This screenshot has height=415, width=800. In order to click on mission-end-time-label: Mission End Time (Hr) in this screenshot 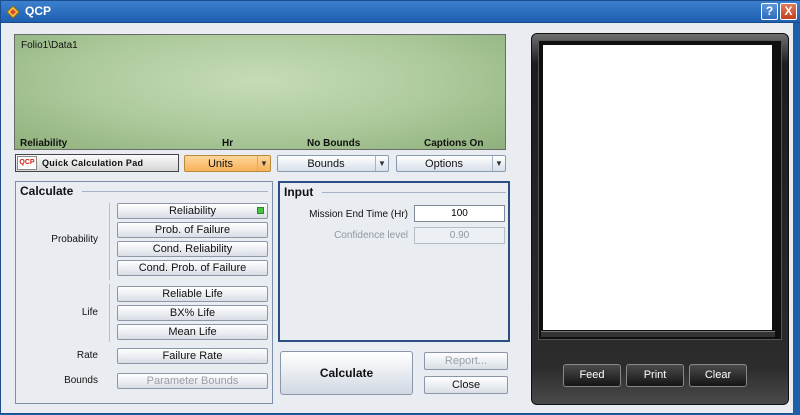, I will do `click(358, 214)`.